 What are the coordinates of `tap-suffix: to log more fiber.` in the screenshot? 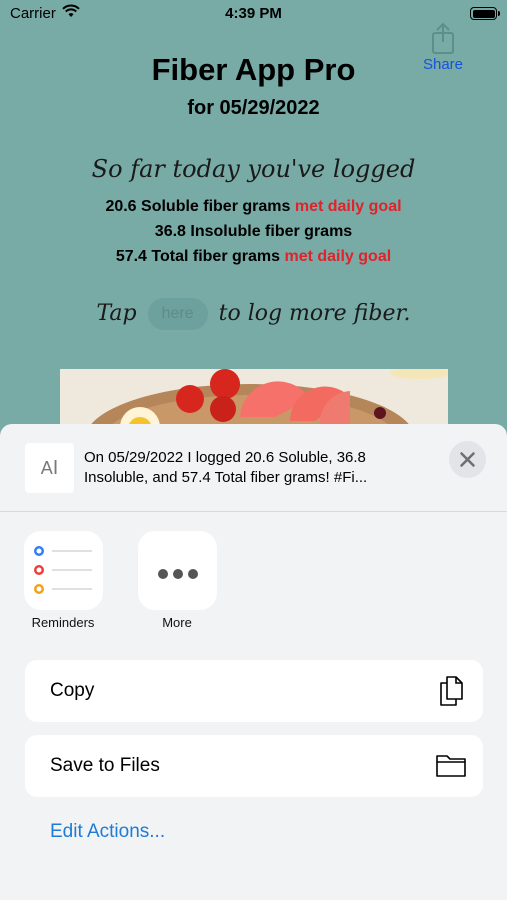 It's located at (314, 313).